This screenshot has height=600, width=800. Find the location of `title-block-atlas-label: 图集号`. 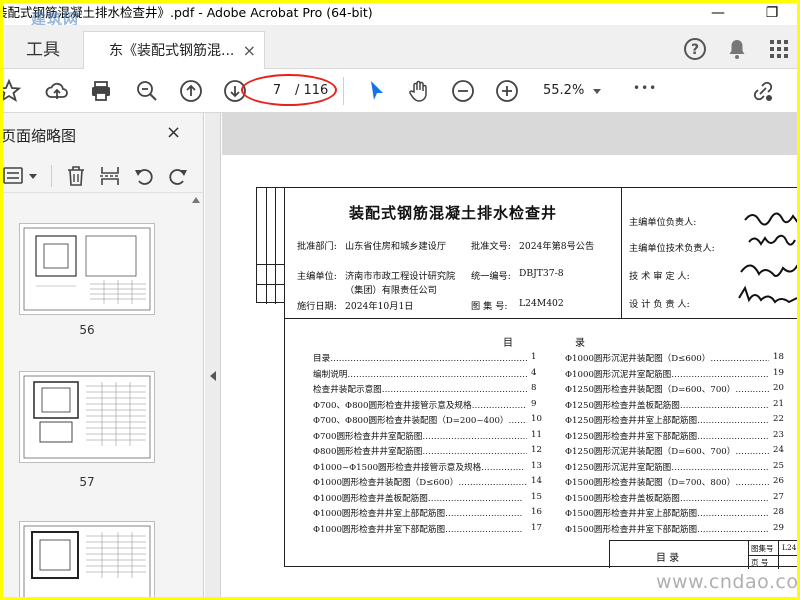

title-block-atlas-label: 图集号 is located at coordinates (762, 548).